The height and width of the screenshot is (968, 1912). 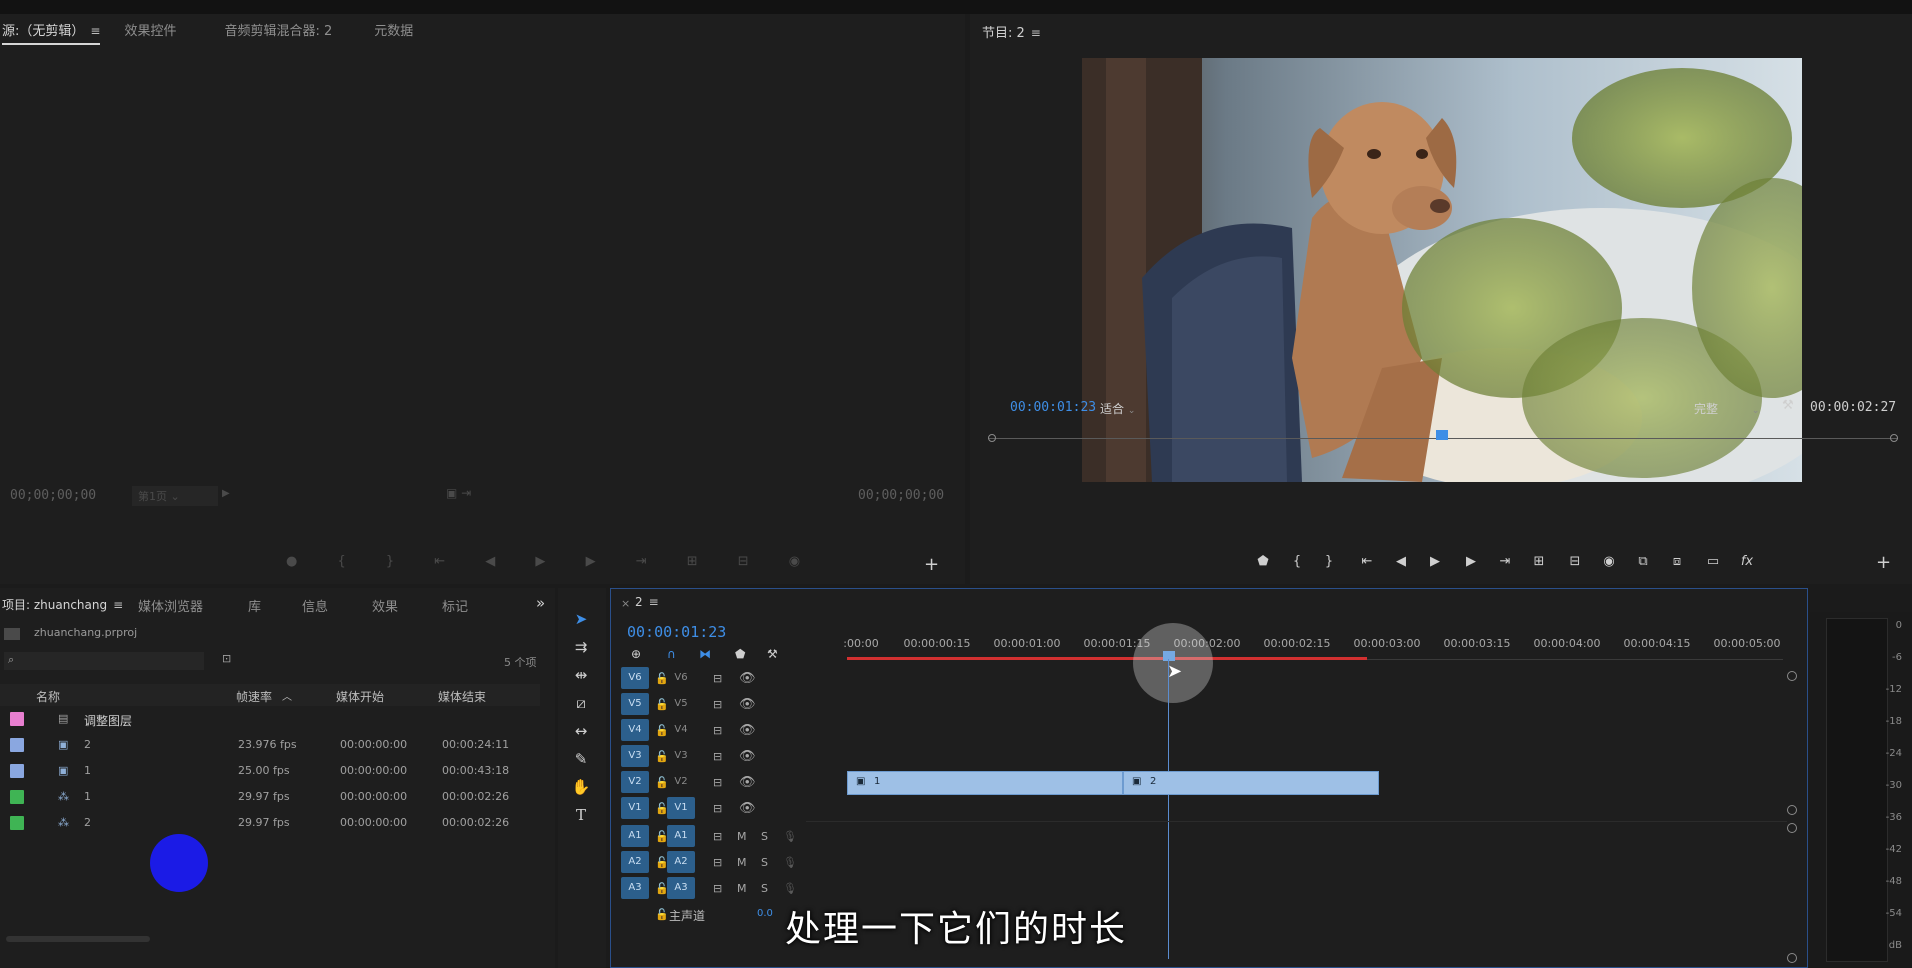 What do you see at coordinates (931, 564) in the screenshot?
I see `source-add-button-icon: +` at bounding box center [931, 564].